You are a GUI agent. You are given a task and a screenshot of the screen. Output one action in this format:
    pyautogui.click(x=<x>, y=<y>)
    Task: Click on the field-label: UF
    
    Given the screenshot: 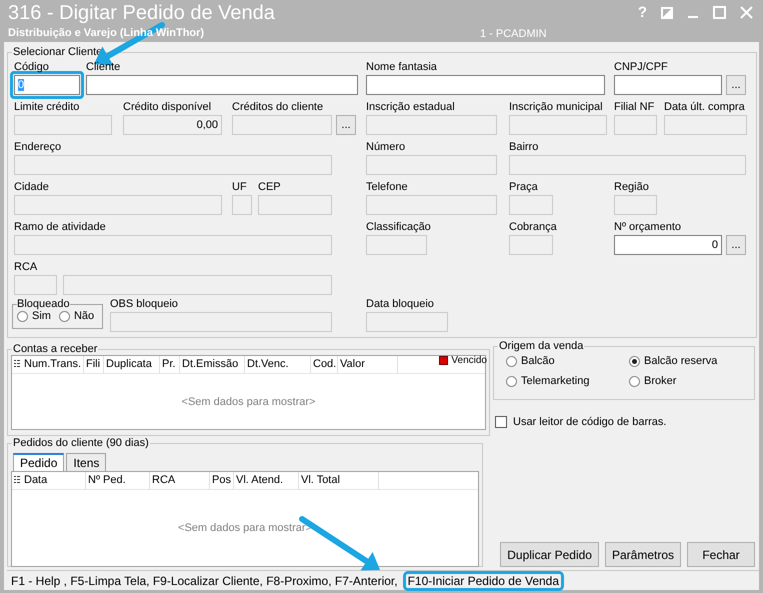 What is the action you would take?
    pyautogui.click(x=239, y=188)
    